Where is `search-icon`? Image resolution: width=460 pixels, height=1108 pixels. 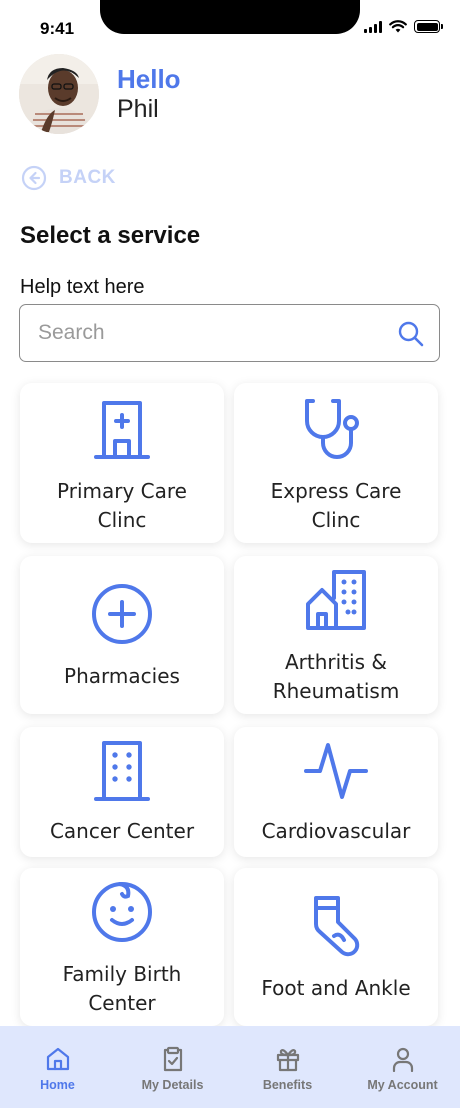 search-icon is located at coordinates (411, 334).